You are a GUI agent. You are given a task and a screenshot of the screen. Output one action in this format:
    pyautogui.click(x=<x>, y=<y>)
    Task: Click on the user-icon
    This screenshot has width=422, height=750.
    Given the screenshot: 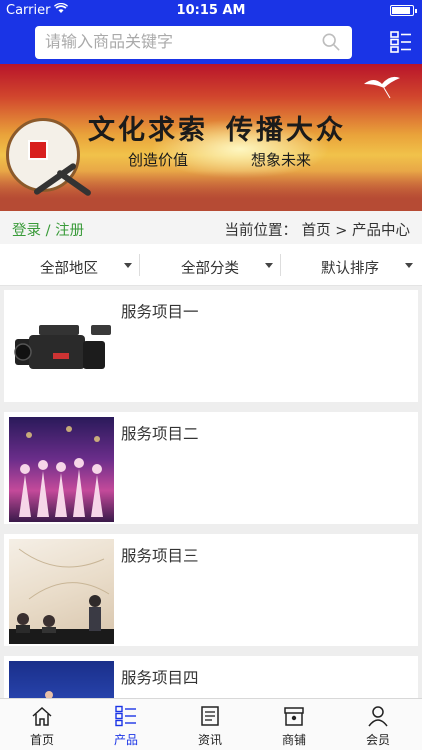 What is the action you would take?
    pyautogui.click(x=378, y=716)
    